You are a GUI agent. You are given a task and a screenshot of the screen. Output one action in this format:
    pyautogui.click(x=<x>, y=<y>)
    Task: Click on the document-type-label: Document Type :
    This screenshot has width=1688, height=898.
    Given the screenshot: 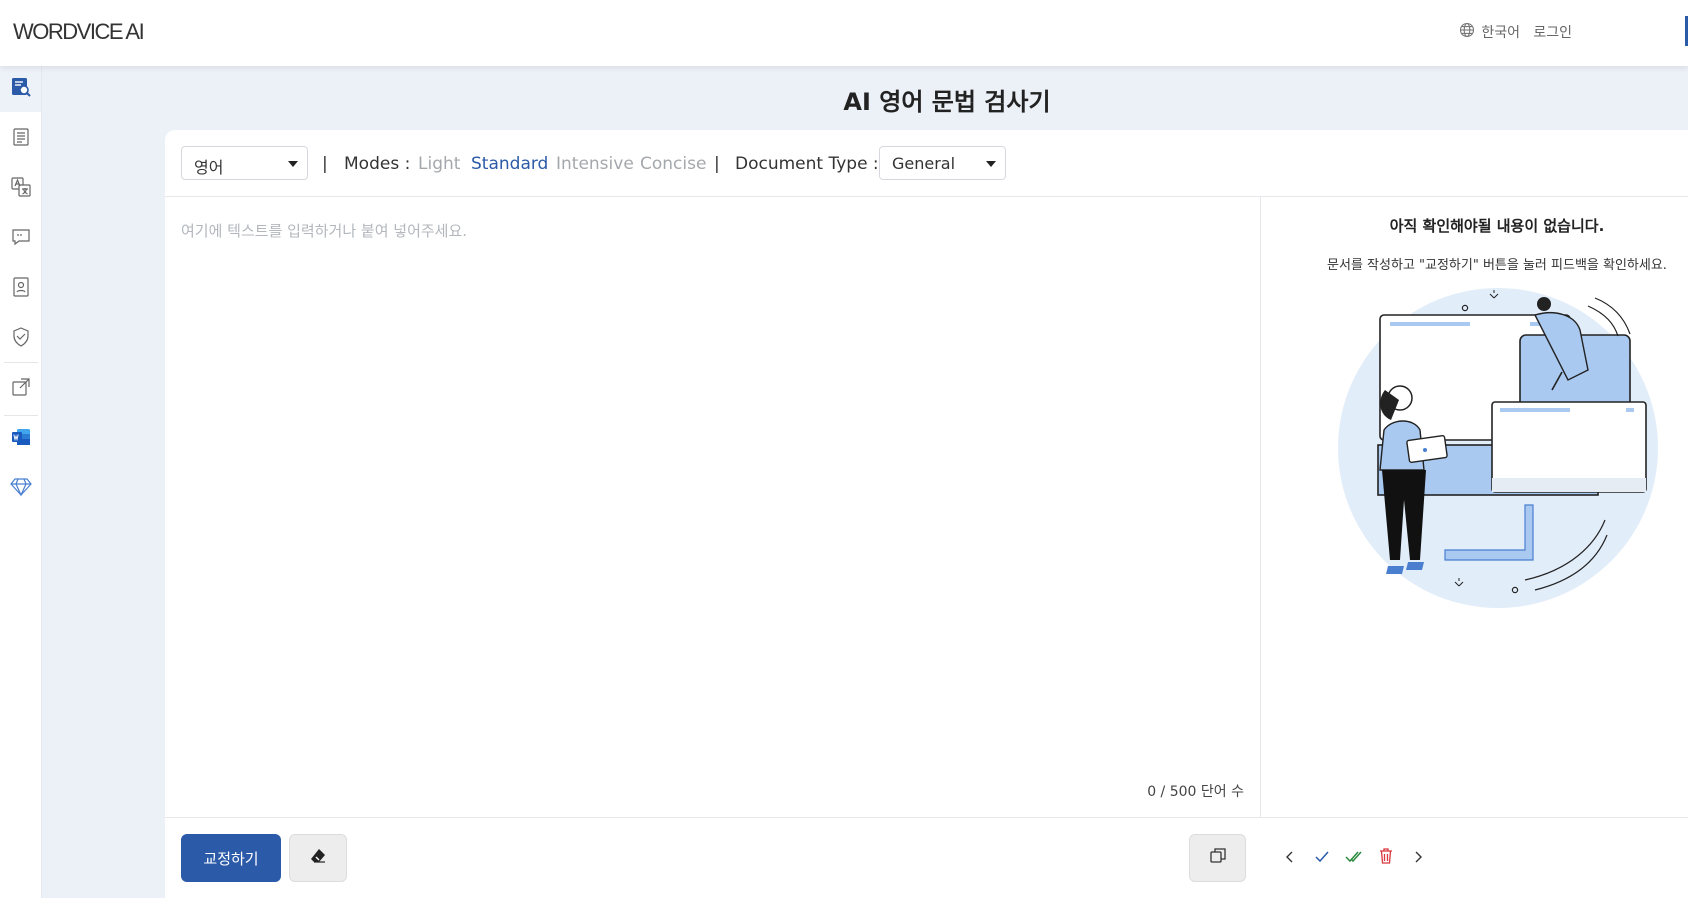 What is the action you would take?
    pyautogui.click(x=807, y=164)
    